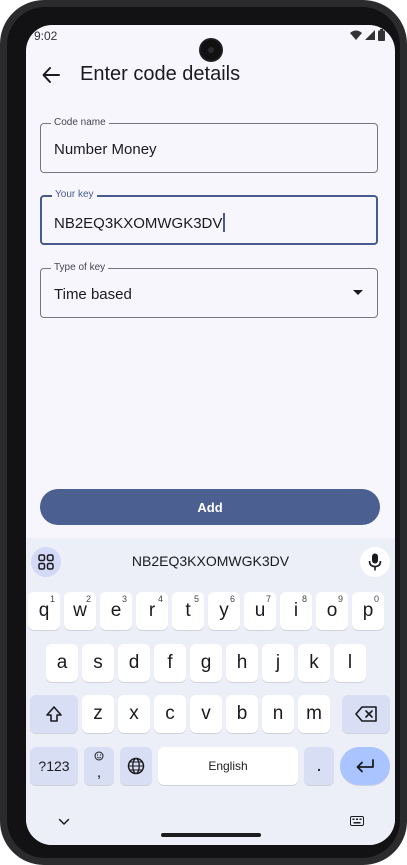  I want to click on home-gesture-handle, so click(211, 835).